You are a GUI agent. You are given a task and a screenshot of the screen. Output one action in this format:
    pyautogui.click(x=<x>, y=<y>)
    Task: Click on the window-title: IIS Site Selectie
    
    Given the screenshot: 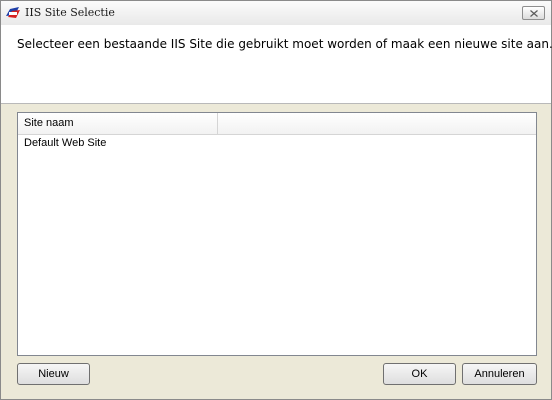 What is the action you would take?
    pyautogui.click(x=70, y=12)
    